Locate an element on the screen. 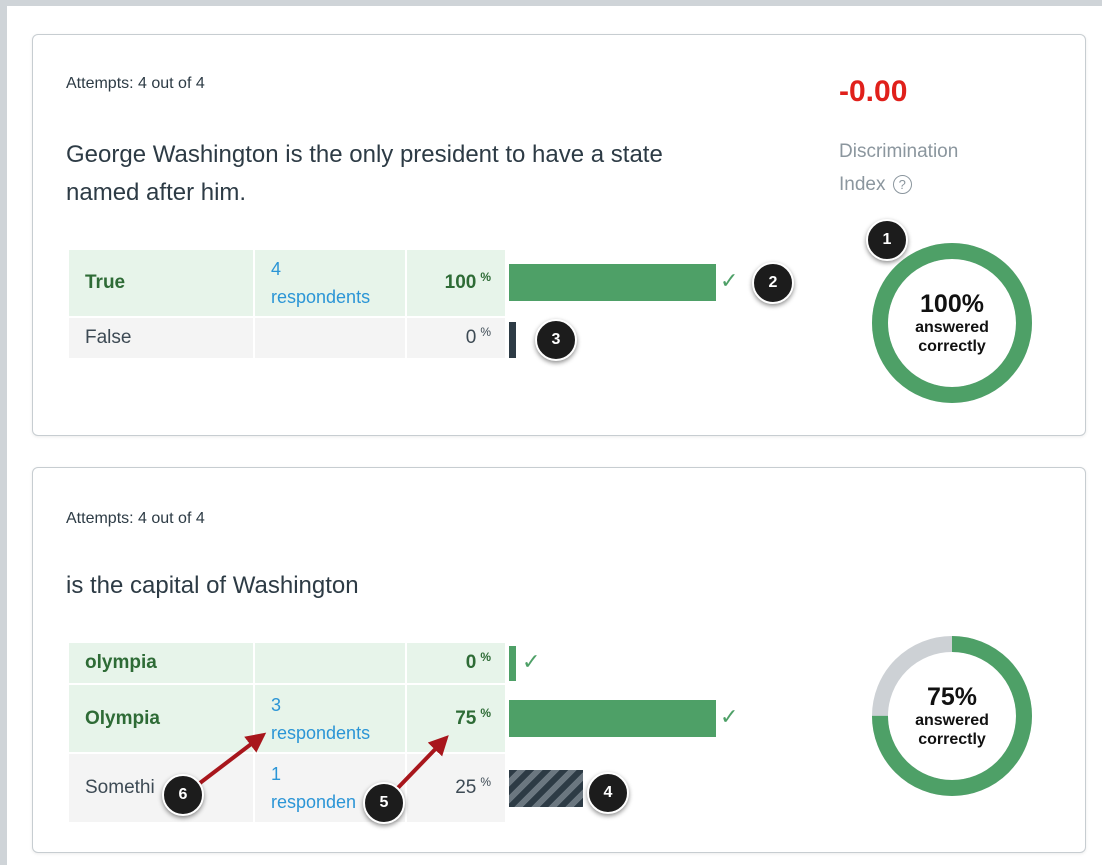  respondents-count: 3 is located at coordinates (276, 704).